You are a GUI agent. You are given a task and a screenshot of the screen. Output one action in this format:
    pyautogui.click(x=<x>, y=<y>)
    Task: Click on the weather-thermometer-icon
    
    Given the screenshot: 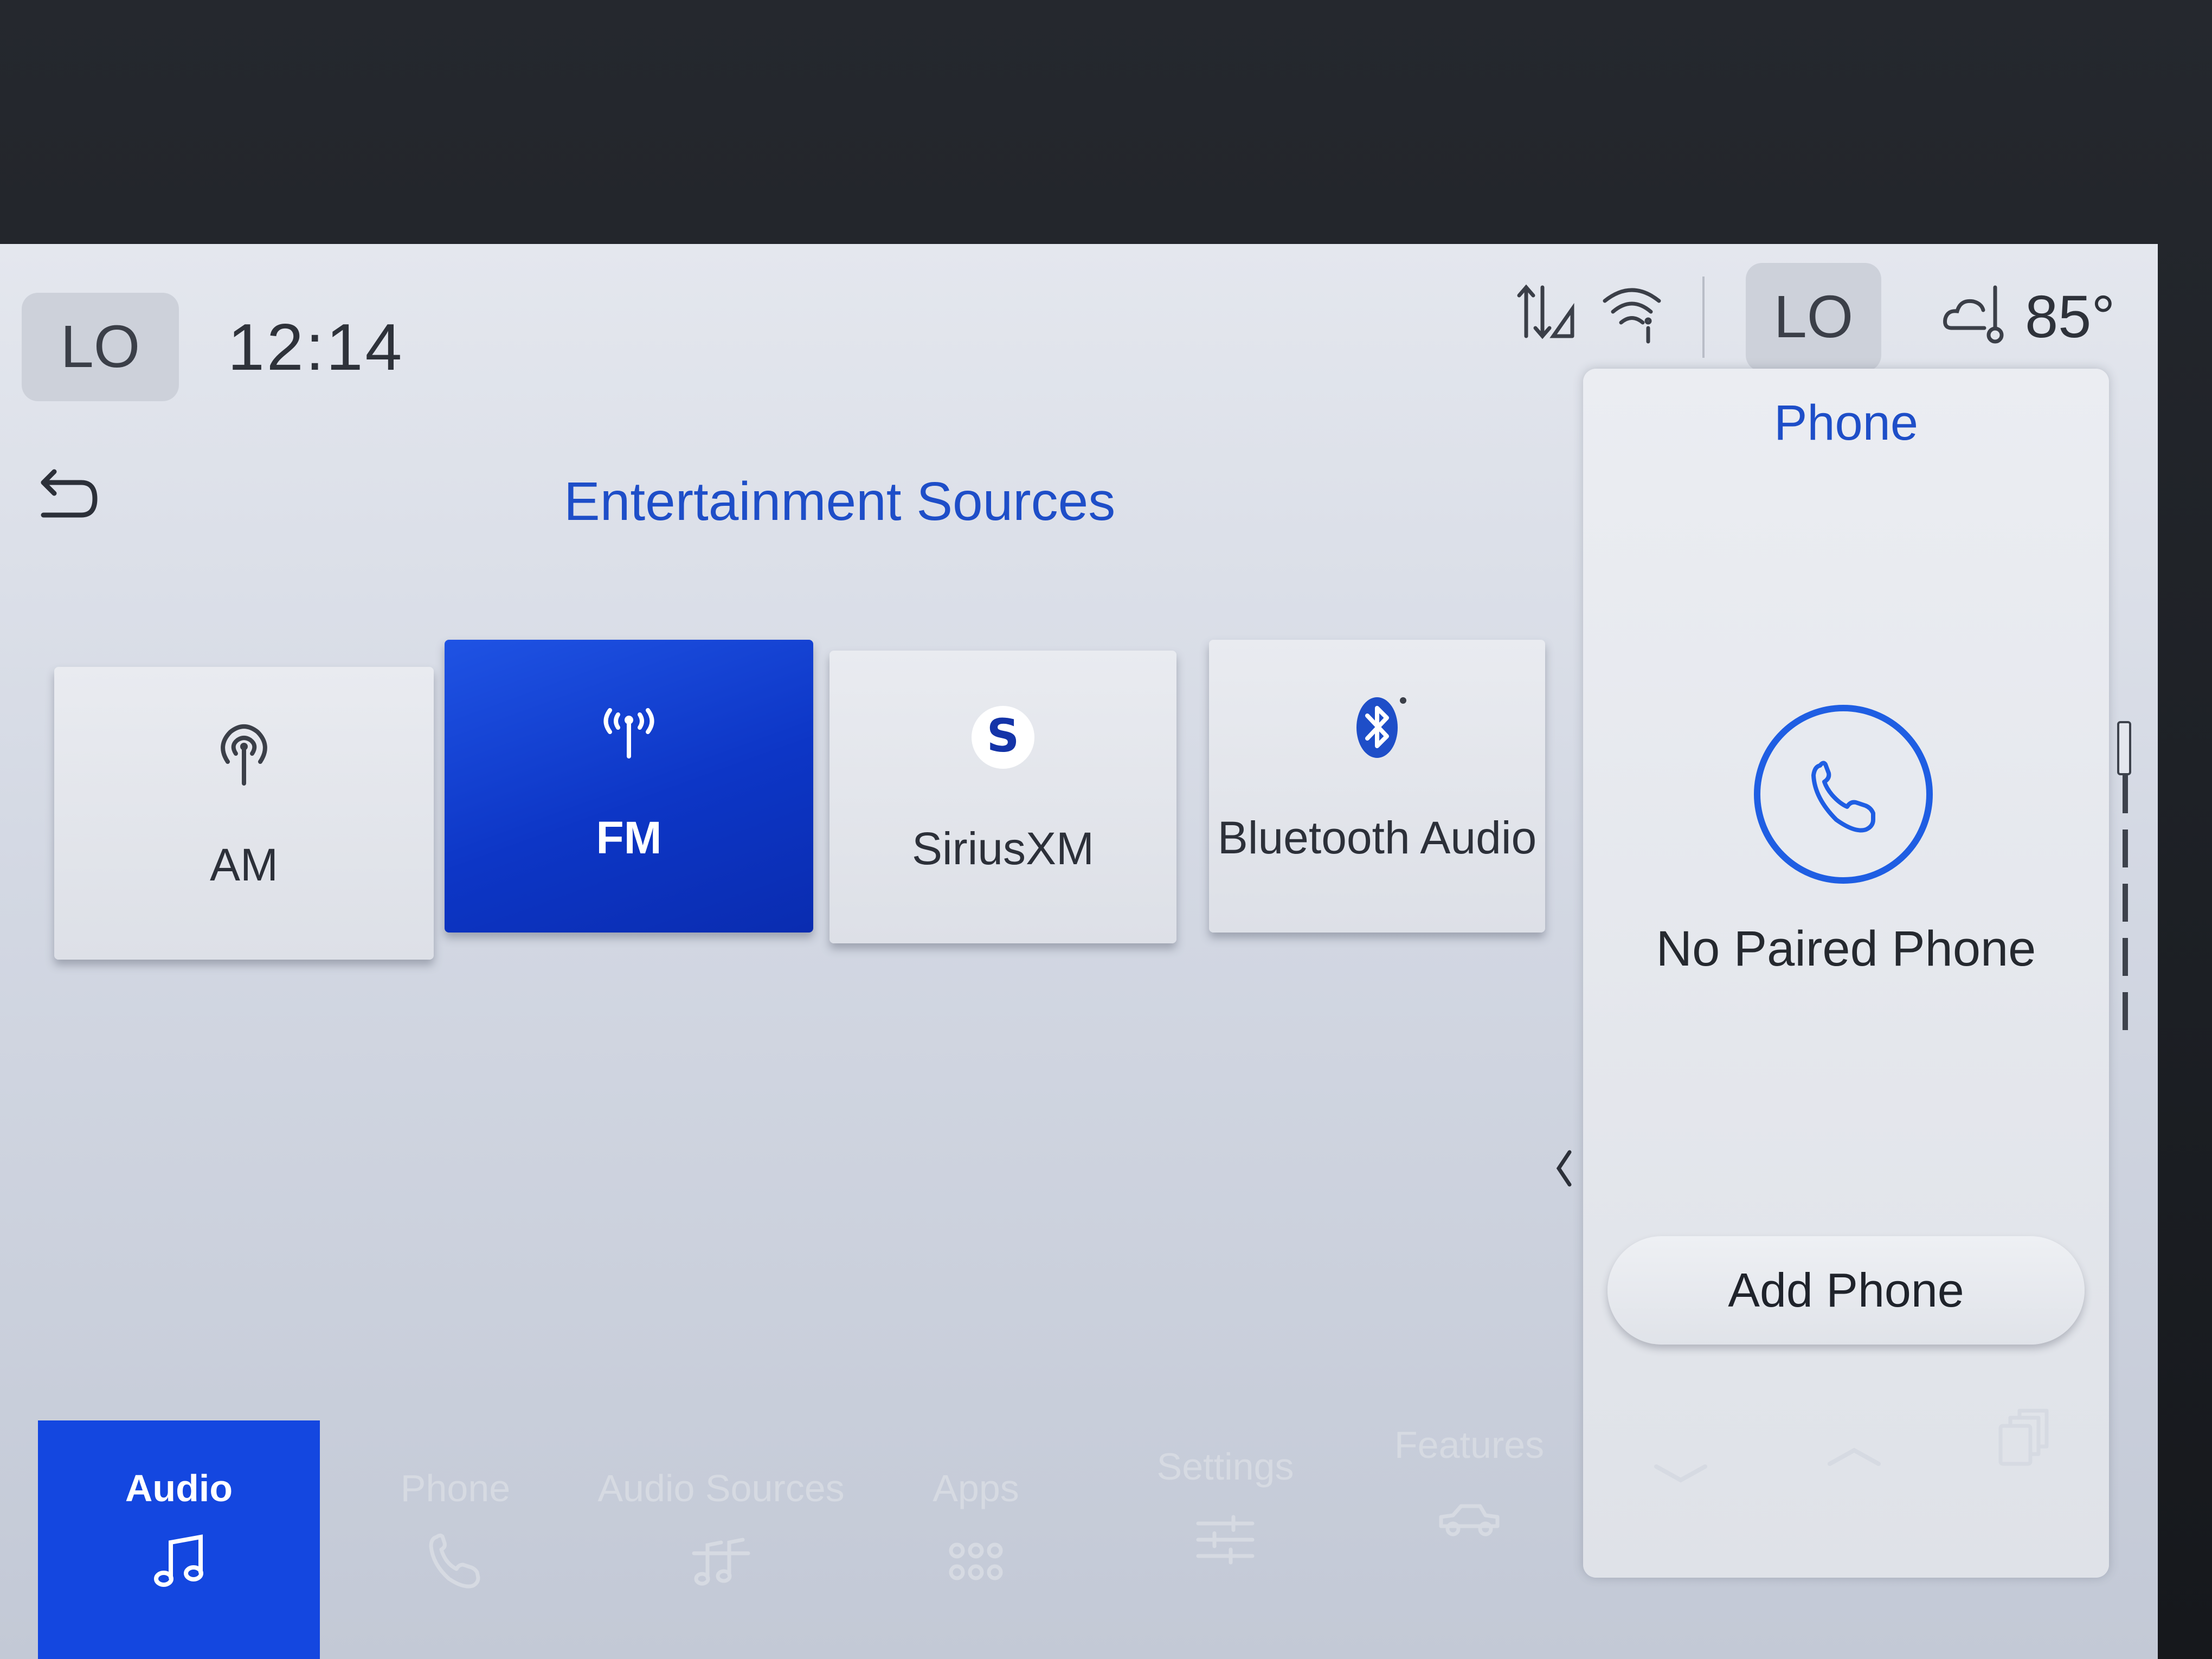 What is the action you would take?
    pyautogui.click(x=1973, y=314)
    